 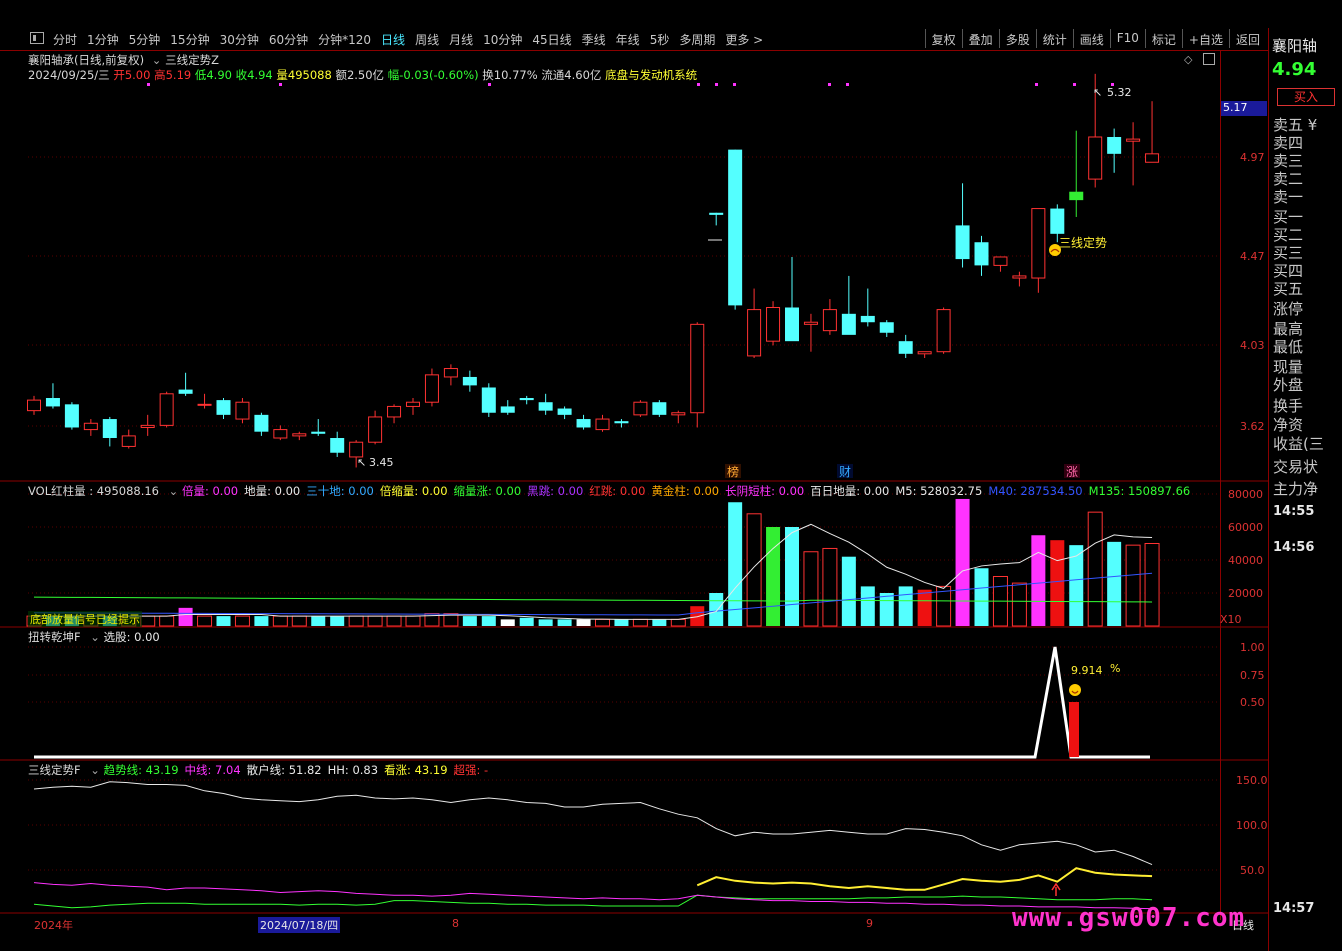 I want to click on indicator-value: 趋势线: 43.19, so click(x=141, y=770).